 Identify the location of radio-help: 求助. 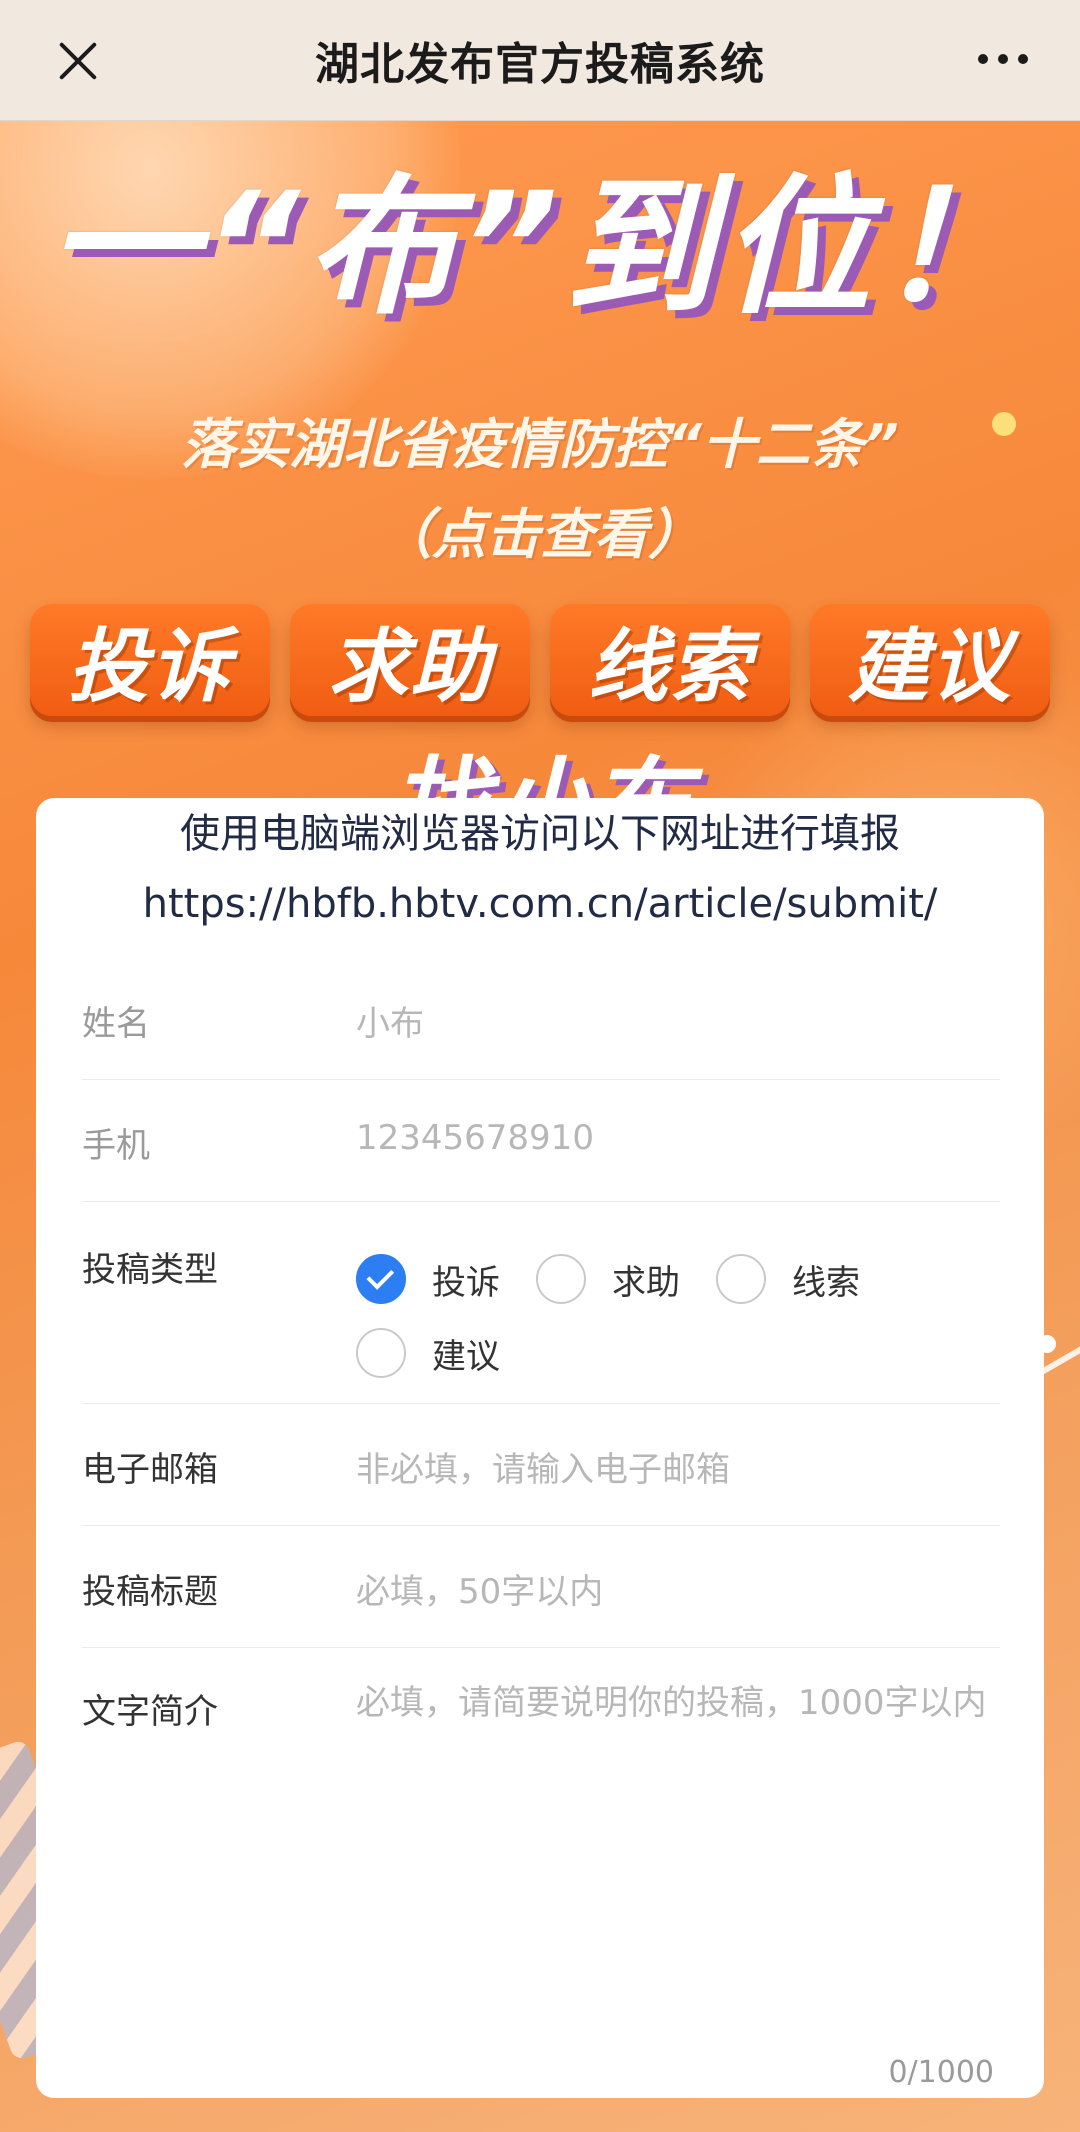
(608, 1279).